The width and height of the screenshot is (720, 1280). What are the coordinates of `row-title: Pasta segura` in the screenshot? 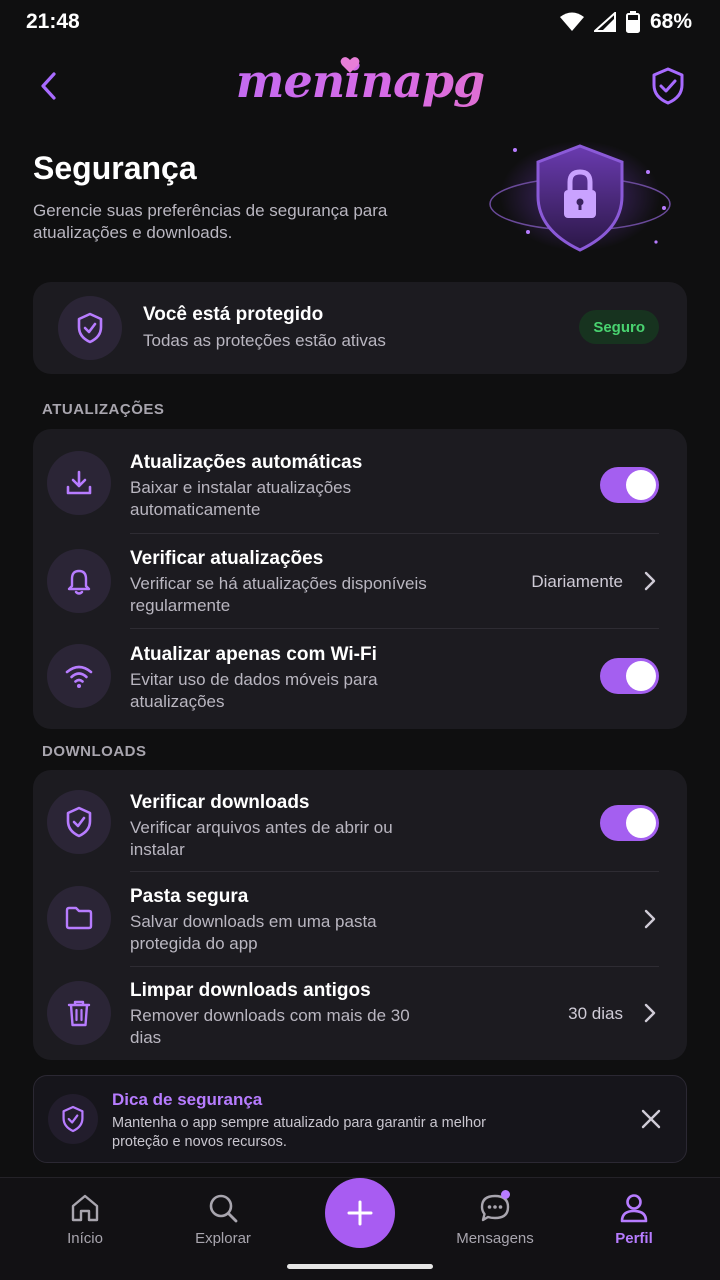 It's located at (189, 896).